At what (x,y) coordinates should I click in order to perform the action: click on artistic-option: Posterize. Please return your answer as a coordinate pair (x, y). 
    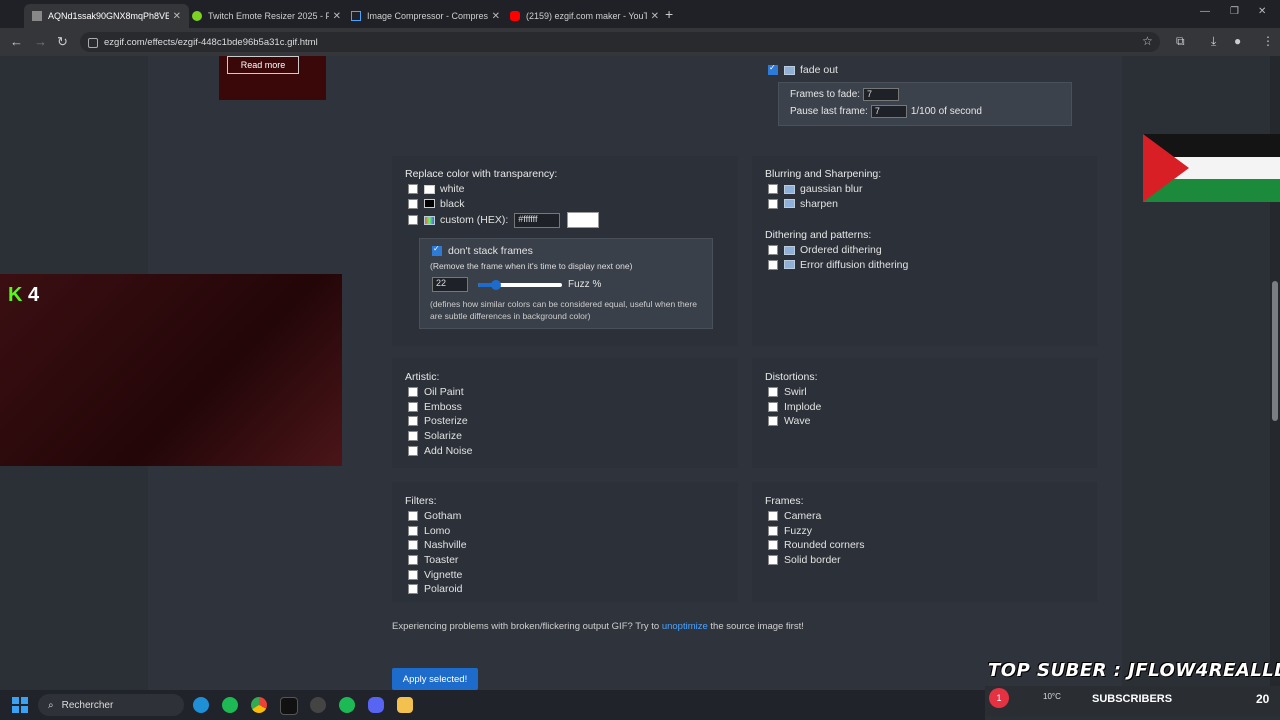
    Looking at the image, I should click on (440, 421).